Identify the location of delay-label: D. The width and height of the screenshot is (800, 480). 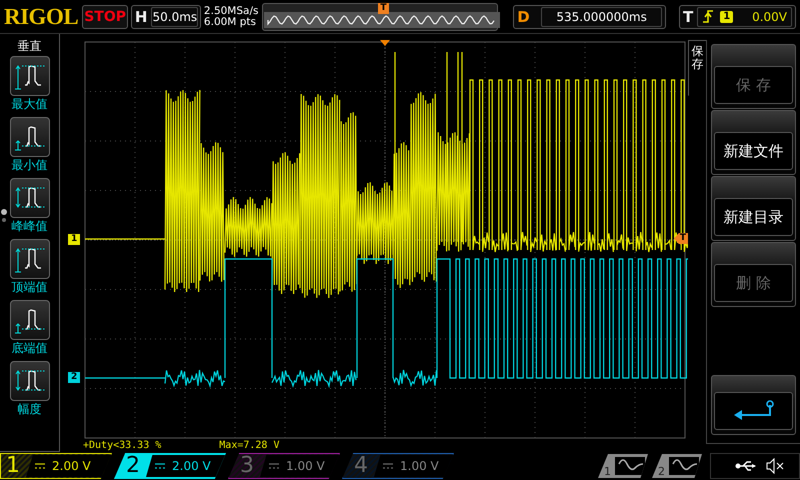
(524, 17).